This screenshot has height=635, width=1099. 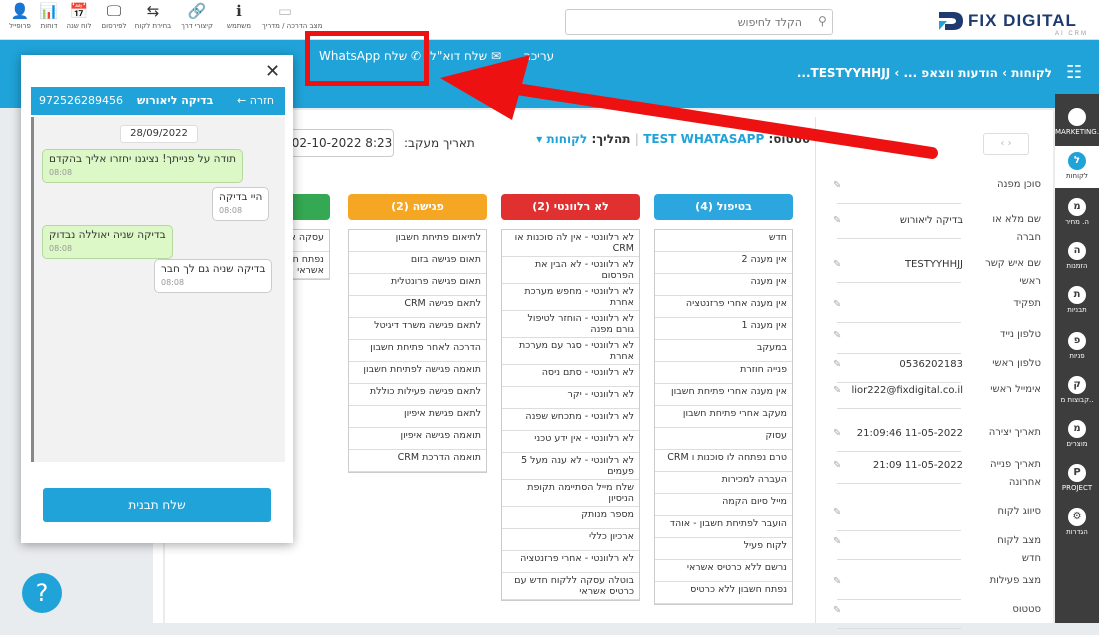 I want to click on sidebar-item-7: מ מוצרים, so click(x=1077, y=435).